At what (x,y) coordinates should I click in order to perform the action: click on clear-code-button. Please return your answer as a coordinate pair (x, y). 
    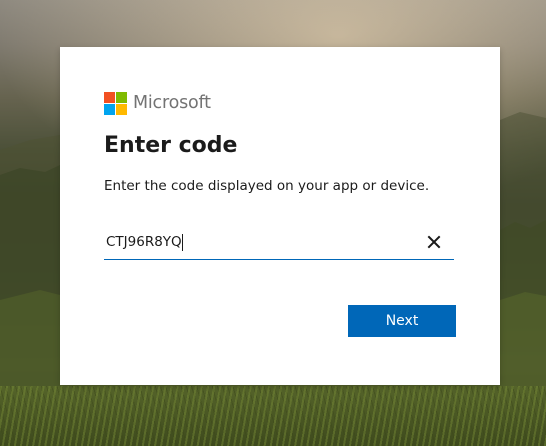
    Looking at the image, I should click on (434, 242).